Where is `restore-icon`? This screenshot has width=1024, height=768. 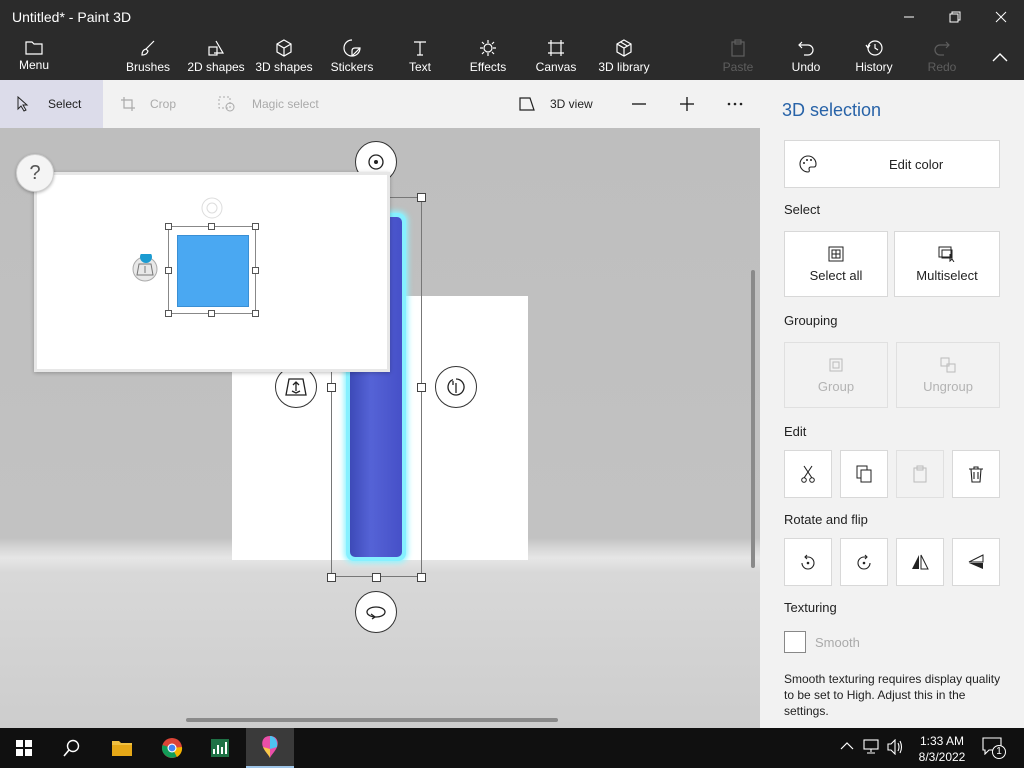 restore-icon is located at coordinates (955, 17).